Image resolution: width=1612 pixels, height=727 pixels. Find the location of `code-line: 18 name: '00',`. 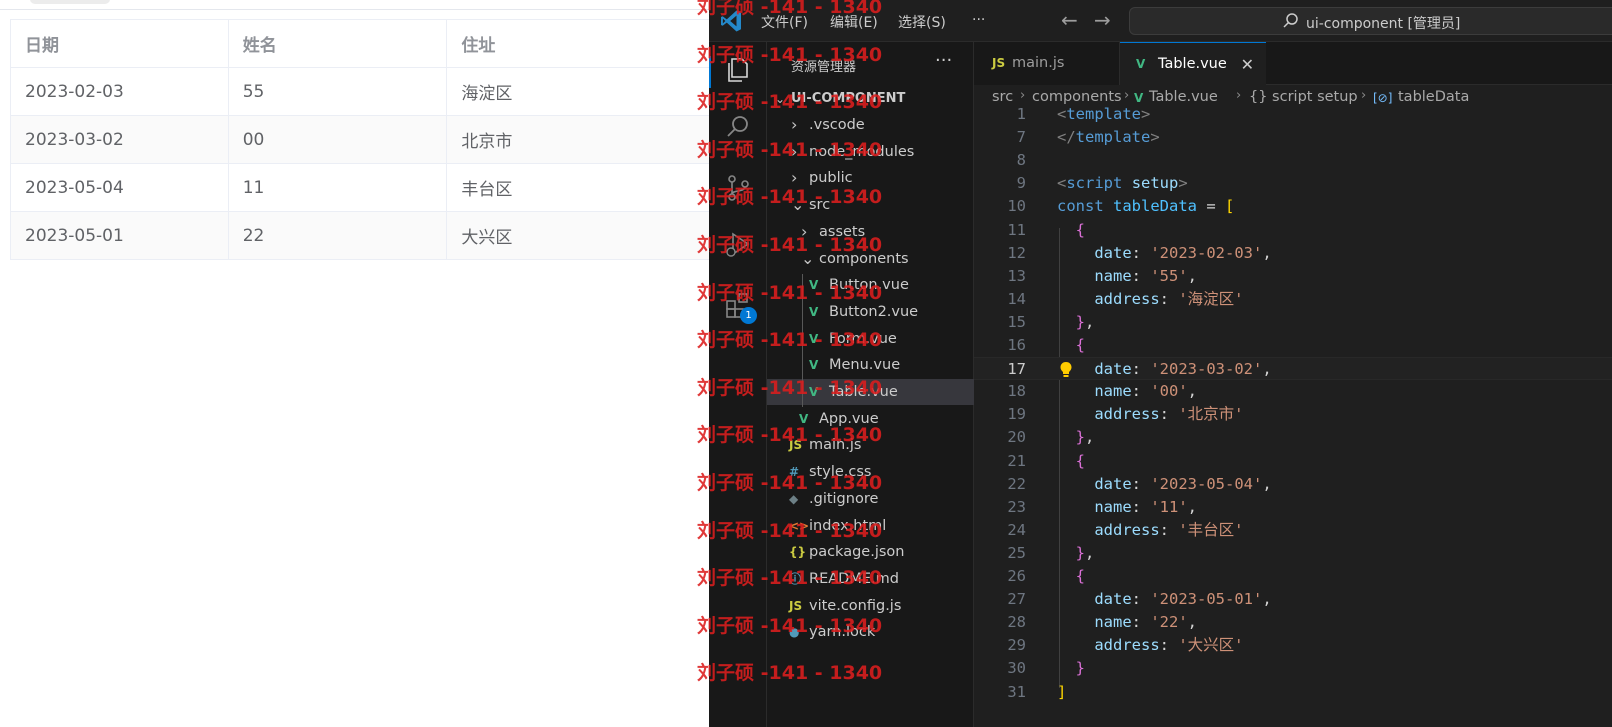

code-line: 18 name: '00', is located at coordinates (1293, 391).